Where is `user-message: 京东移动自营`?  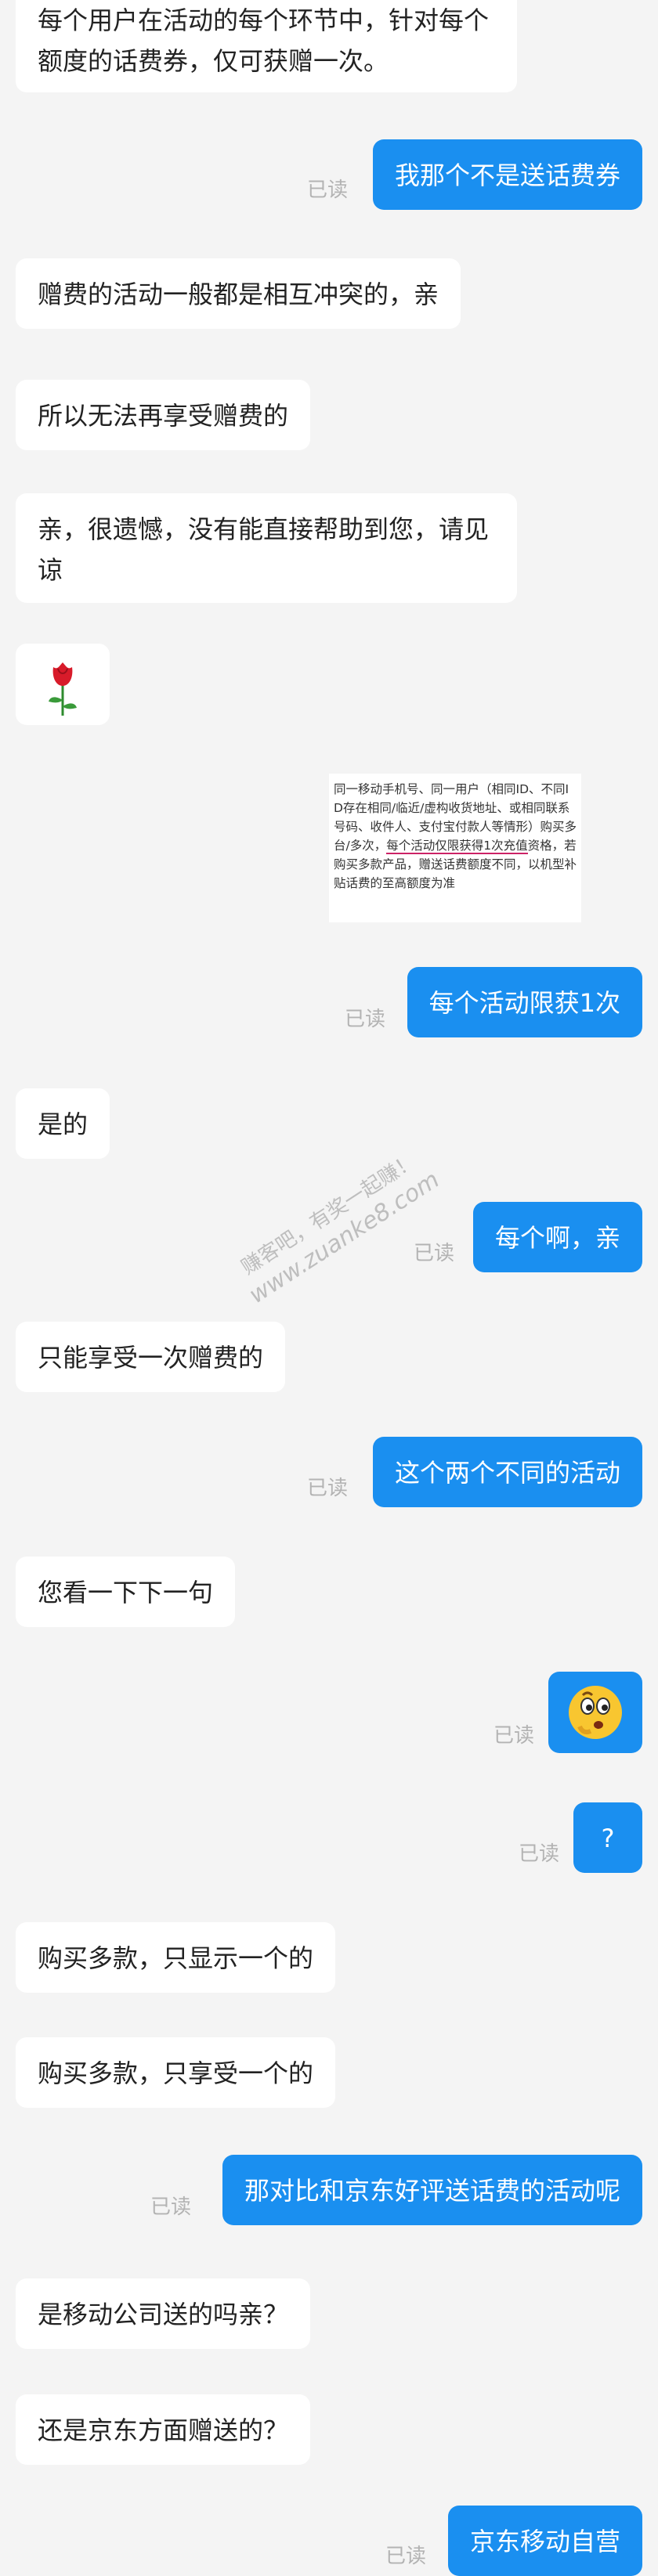 user-message: 京东移动自营 is located at coordinates (544, 2541).